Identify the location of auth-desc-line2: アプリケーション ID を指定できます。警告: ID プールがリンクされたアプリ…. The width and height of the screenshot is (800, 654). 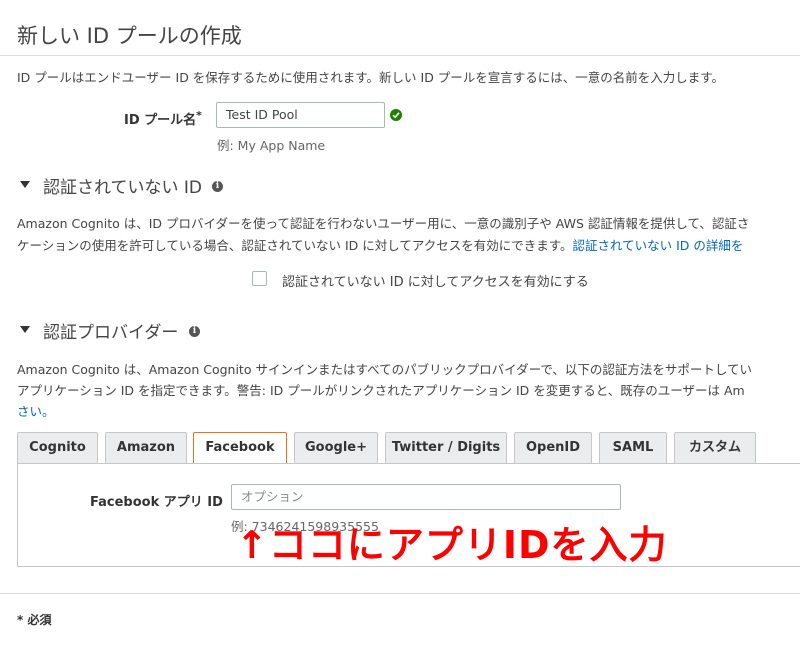
(381, 390).